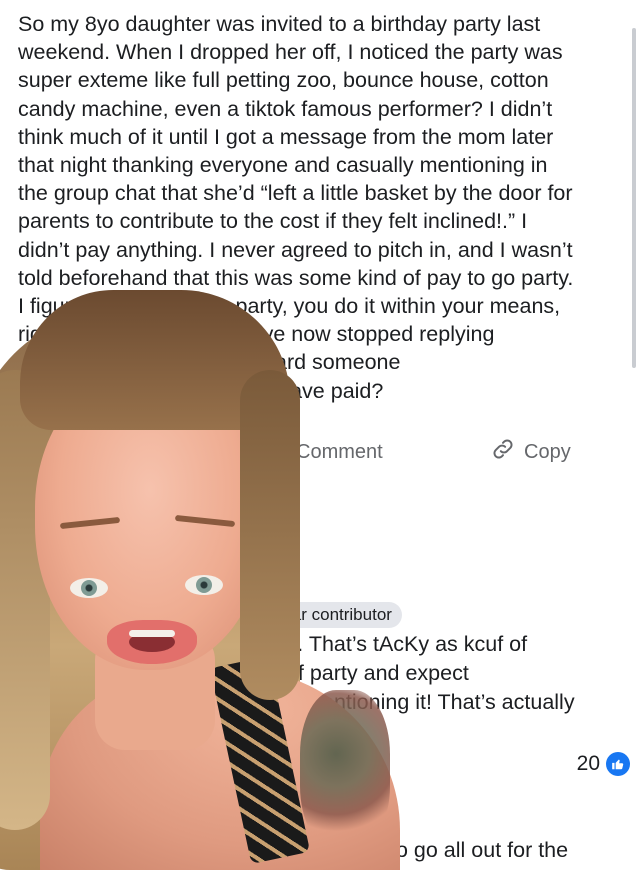 The image size is (640, 870). I want to click on thumbs-up-icon, so click(618, 764).